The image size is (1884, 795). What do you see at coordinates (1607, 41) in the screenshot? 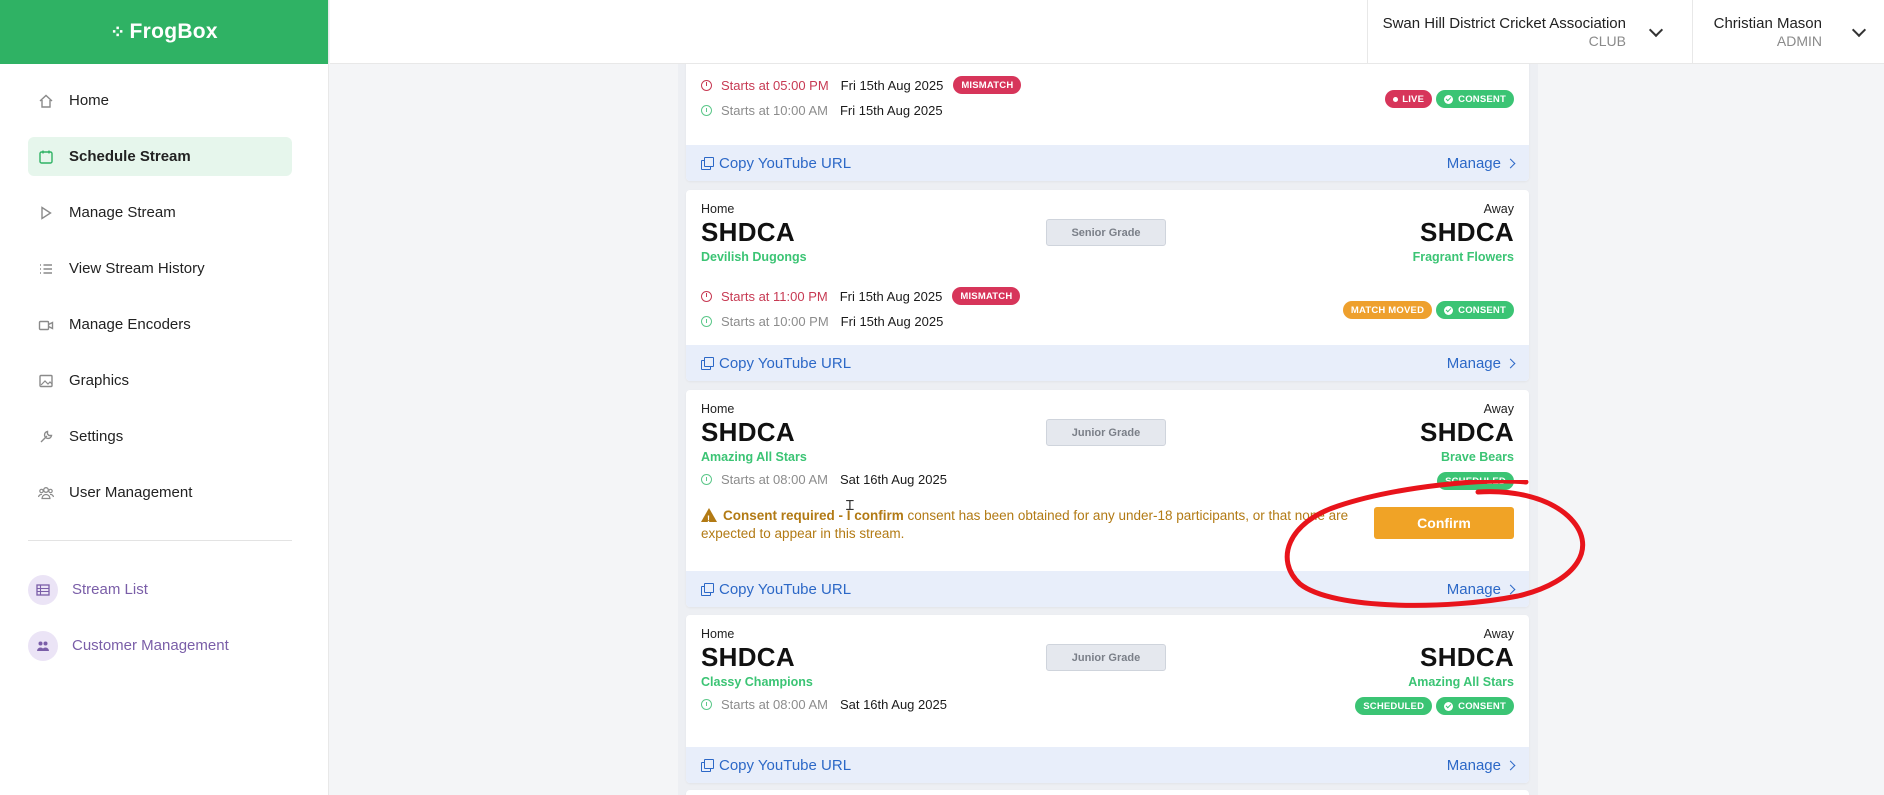
I see `organisation-role: CLUB` at bounding box center [1607, 41].